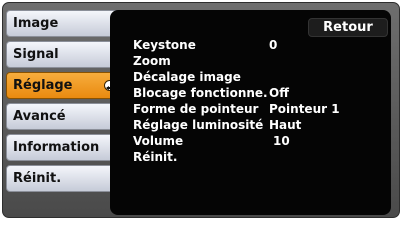  What do you see at coordinates (36, 23) in the screenshot?
I see `sidebar-item-label: Image` at bounding box center [36, 23].